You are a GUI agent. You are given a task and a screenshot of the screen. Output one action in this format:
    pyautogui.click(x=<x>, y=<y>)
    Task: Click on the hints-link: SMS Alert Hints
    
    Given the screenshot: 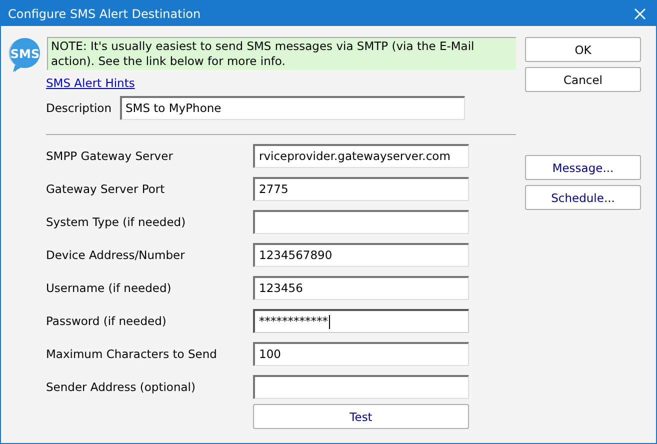 What is the action you would take?
    pyautogui.click(x=90, y=83)
    